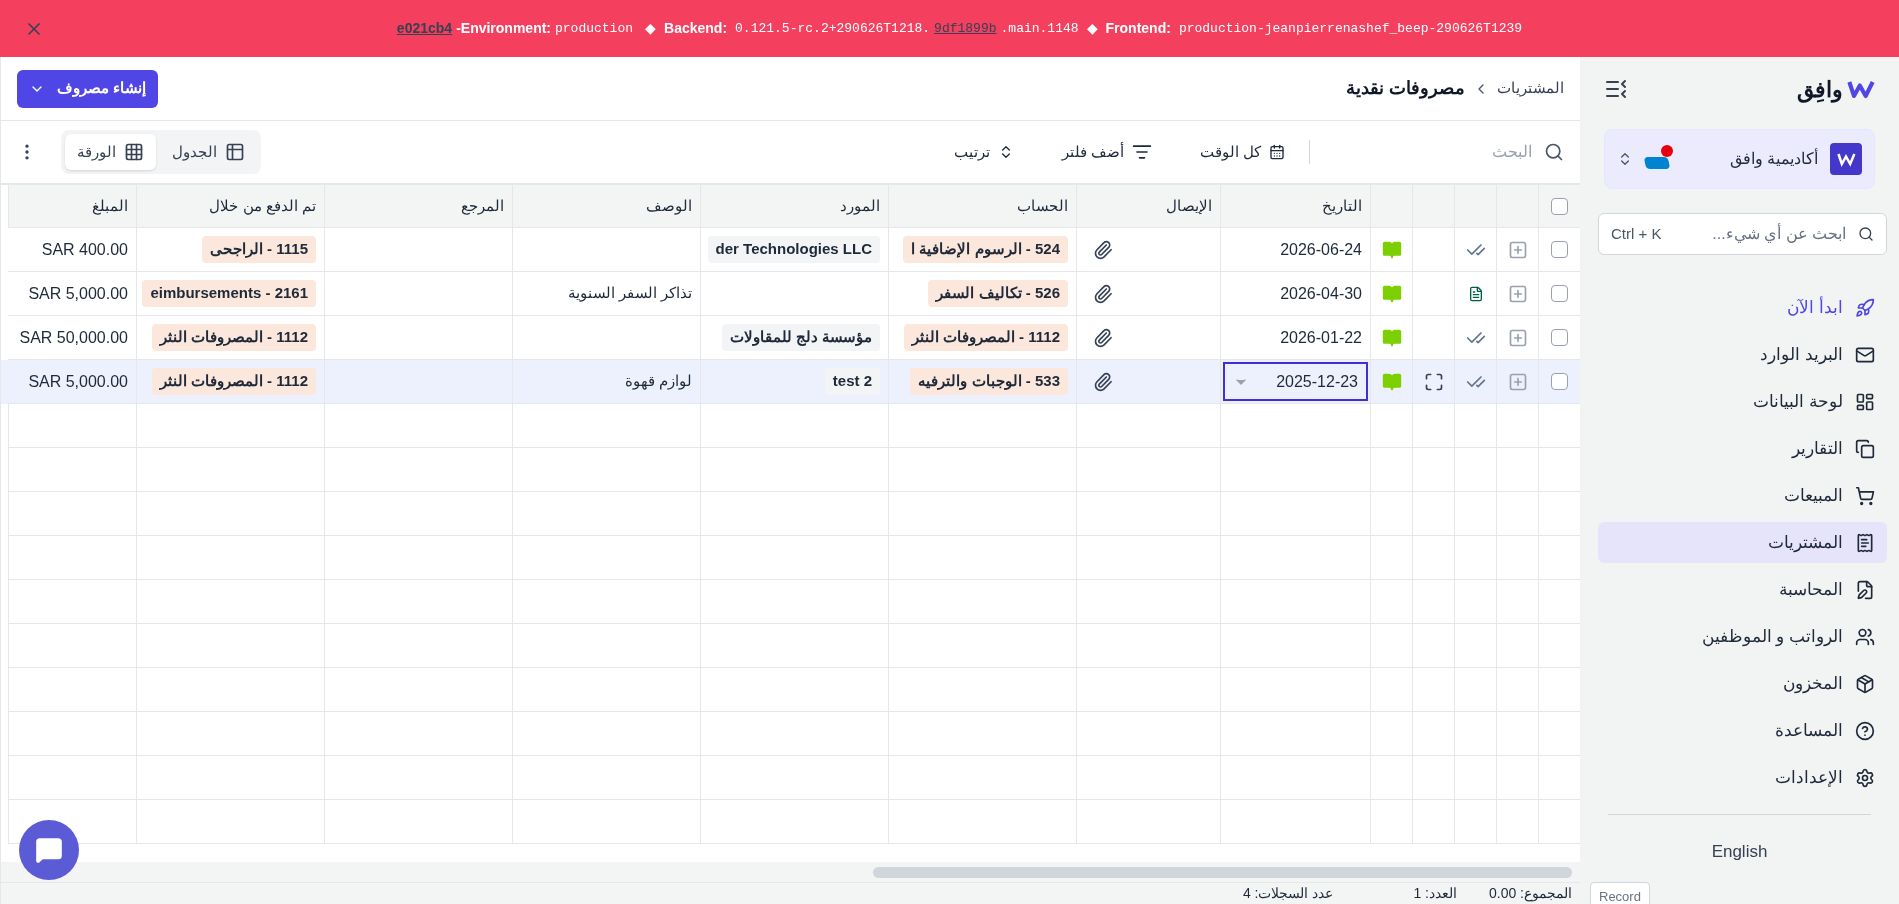 The height and width of the screenshot is (904, 1899). What do you see at coordinates (49, 850) in the screenshot?
I see `chat-icon` at bounding box center [49, 850].